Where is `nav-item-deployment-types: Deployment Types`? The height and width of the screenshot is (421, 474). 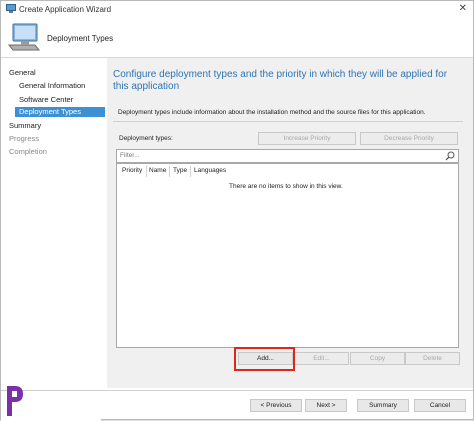 nav-item-deployment-types: Deployment Types is located at coordinates (60, 112).